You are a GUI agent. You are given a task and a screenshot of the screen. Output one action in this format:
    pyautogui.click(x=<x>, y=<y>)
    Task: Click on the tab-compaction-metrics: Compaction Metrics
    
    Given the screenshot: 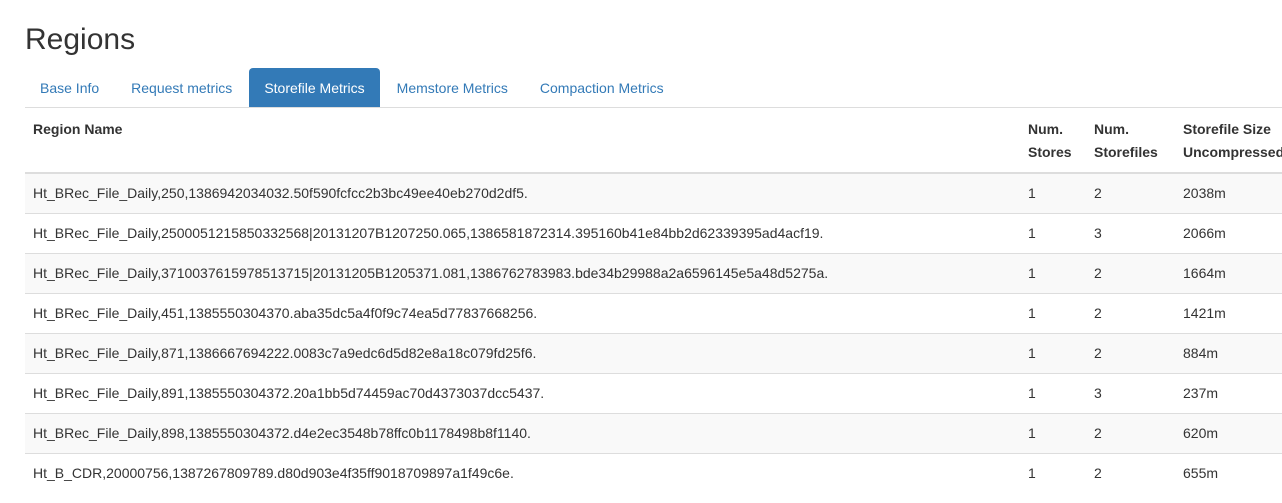 What is the action you would take?
    pyautogui.click(x=602, y=87)
    